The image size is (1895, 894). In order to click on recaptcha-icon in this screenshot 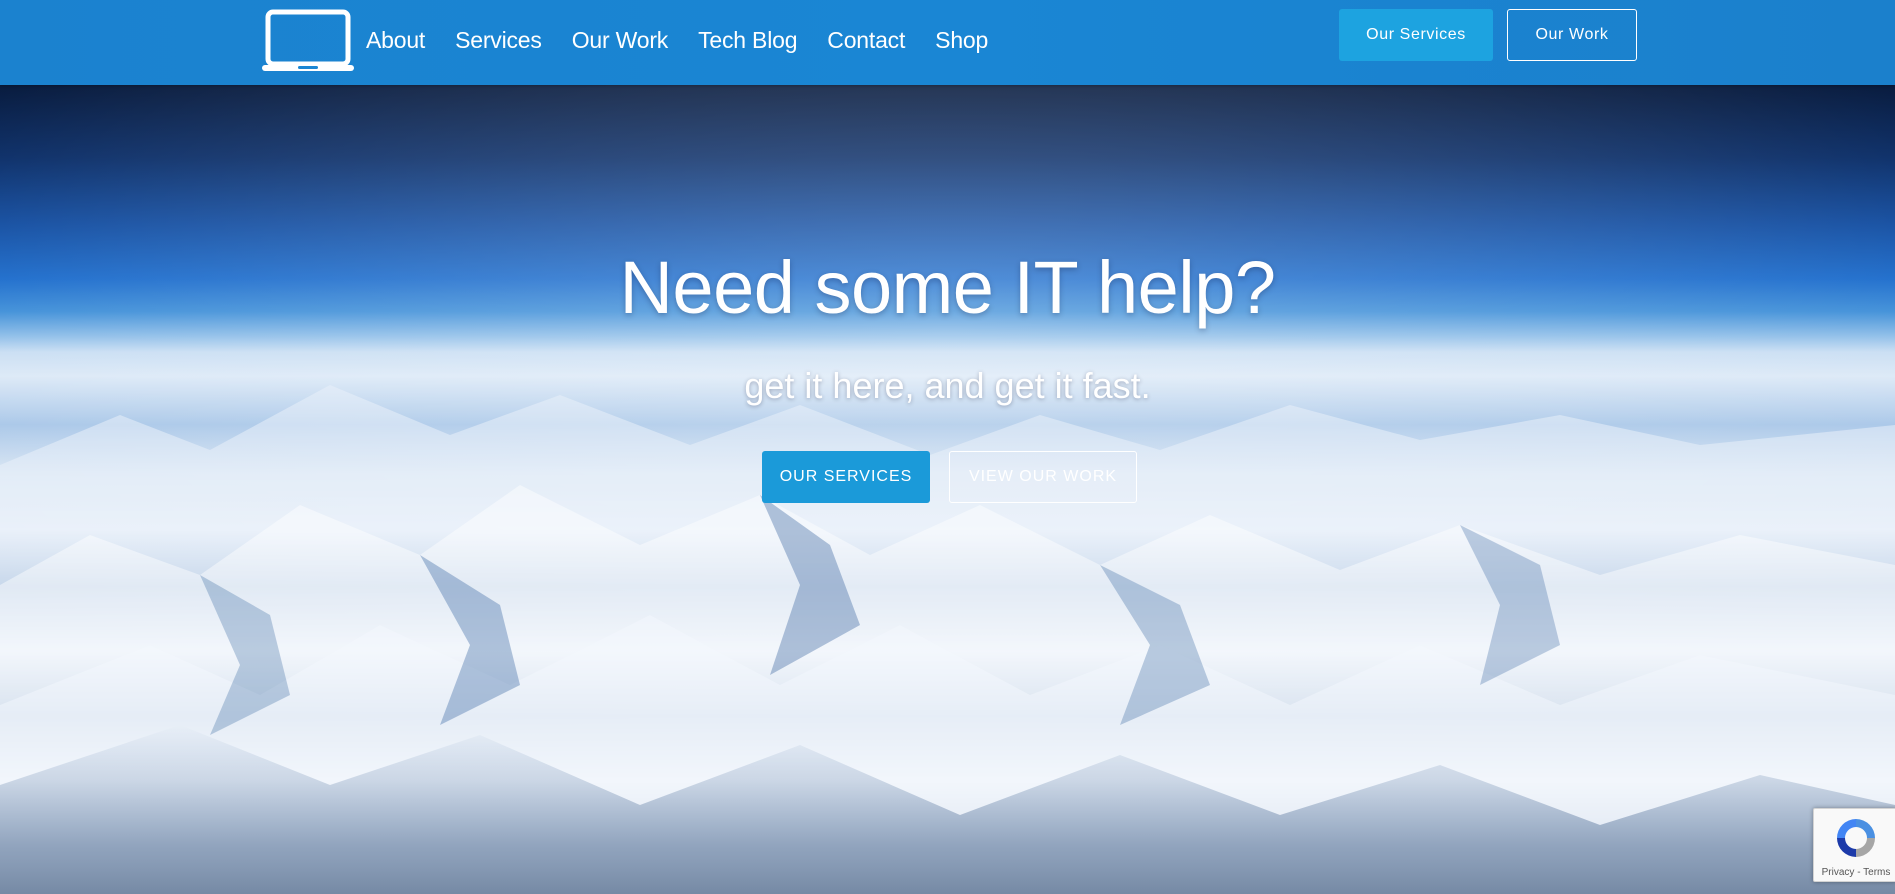, I will do `click(1856, 838)`.